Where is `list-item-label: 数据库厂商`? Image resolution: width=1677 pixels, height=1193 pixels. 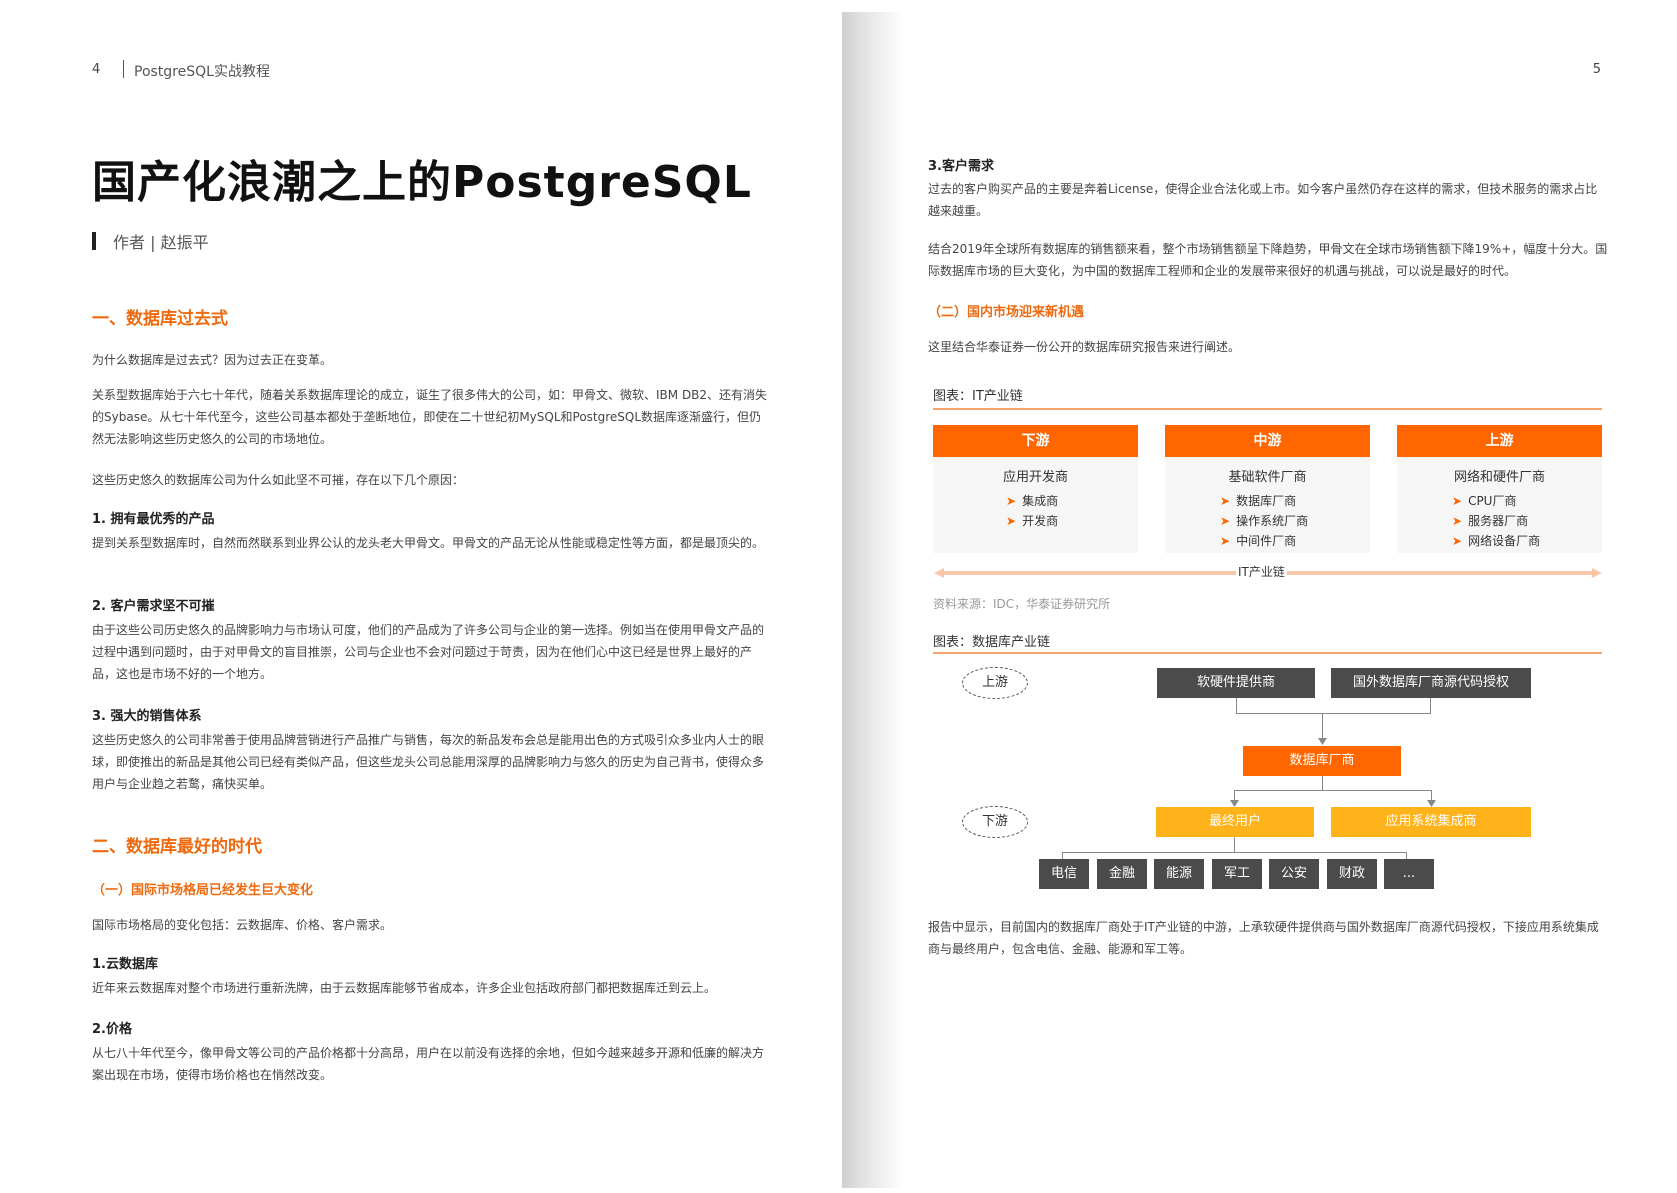 list-item-label: 数据库厂商 is located at coordinates (1266, 501).